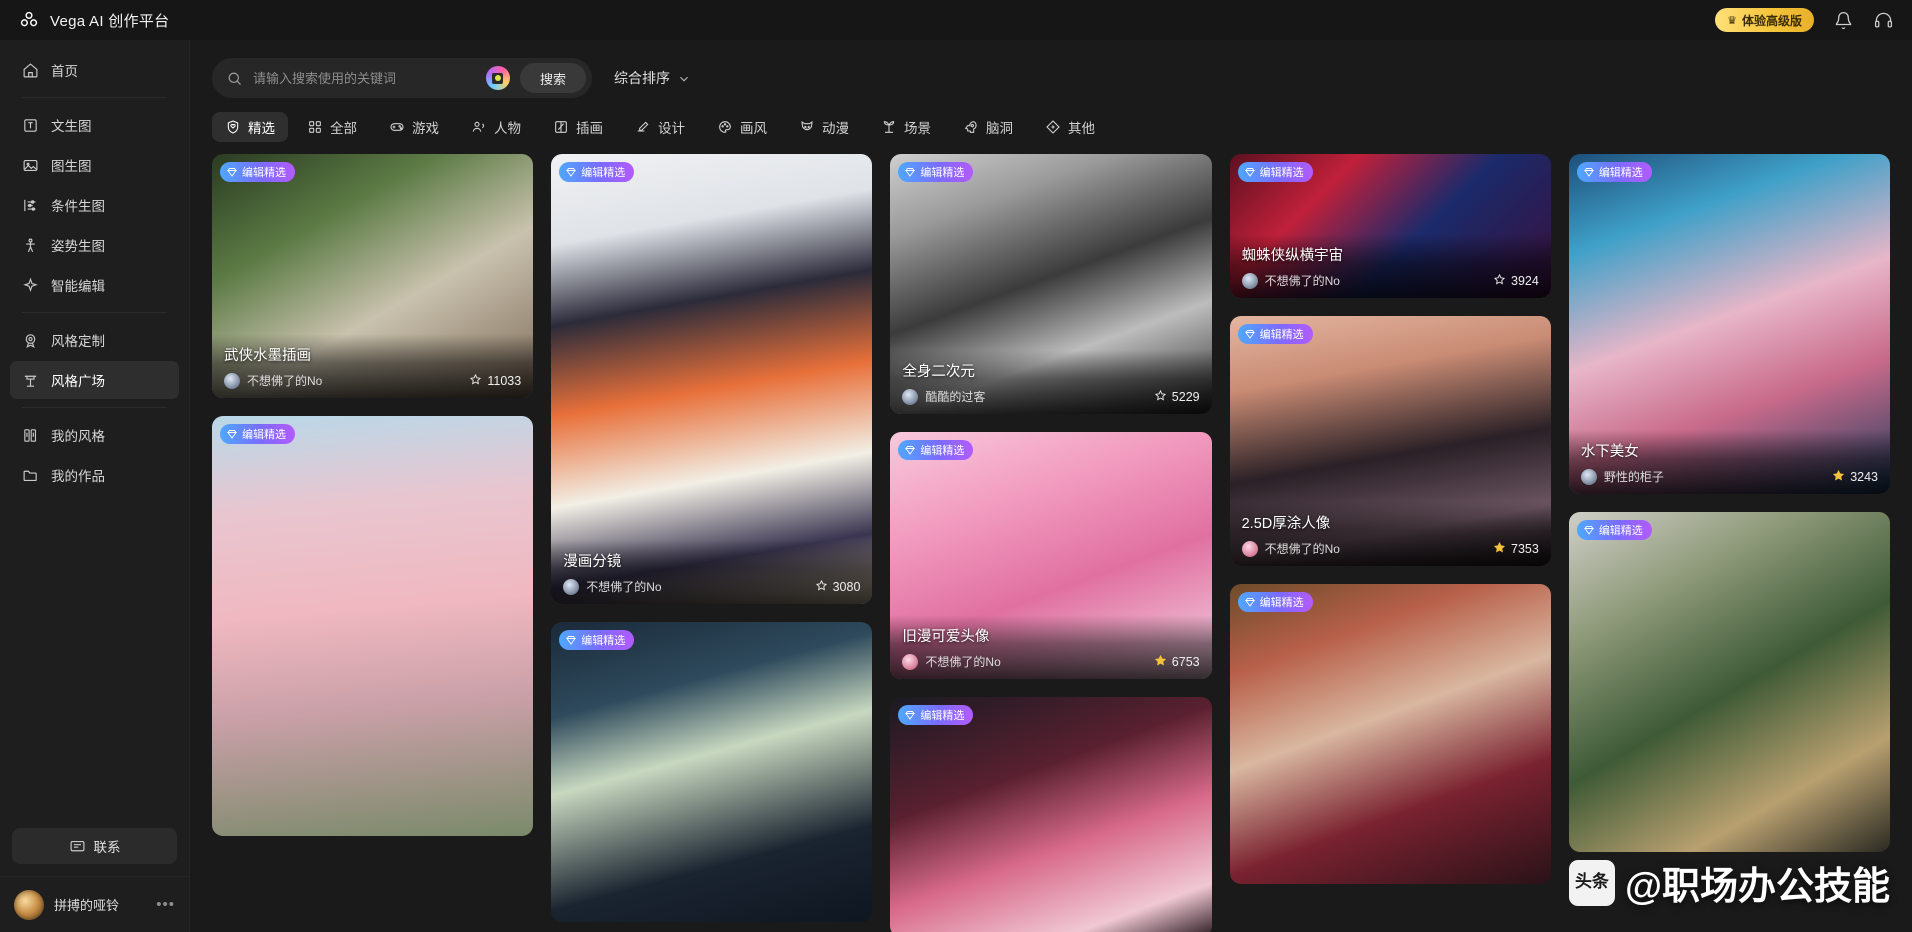 Image resolution: width=1912 pixels, height=932 pixels. I want to click on style-card: 编辑精选 武侠水墨插画 不想佛了的No 11033, so click(373, 276).